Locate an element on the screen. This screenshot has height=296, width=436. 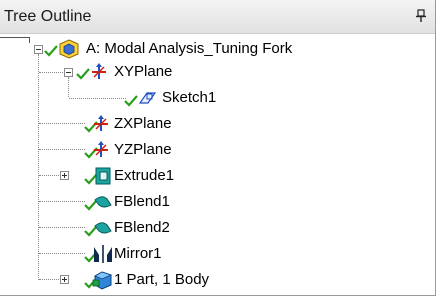
tree-node-yzplane: YZPlane is located at coordinates (184, 150).